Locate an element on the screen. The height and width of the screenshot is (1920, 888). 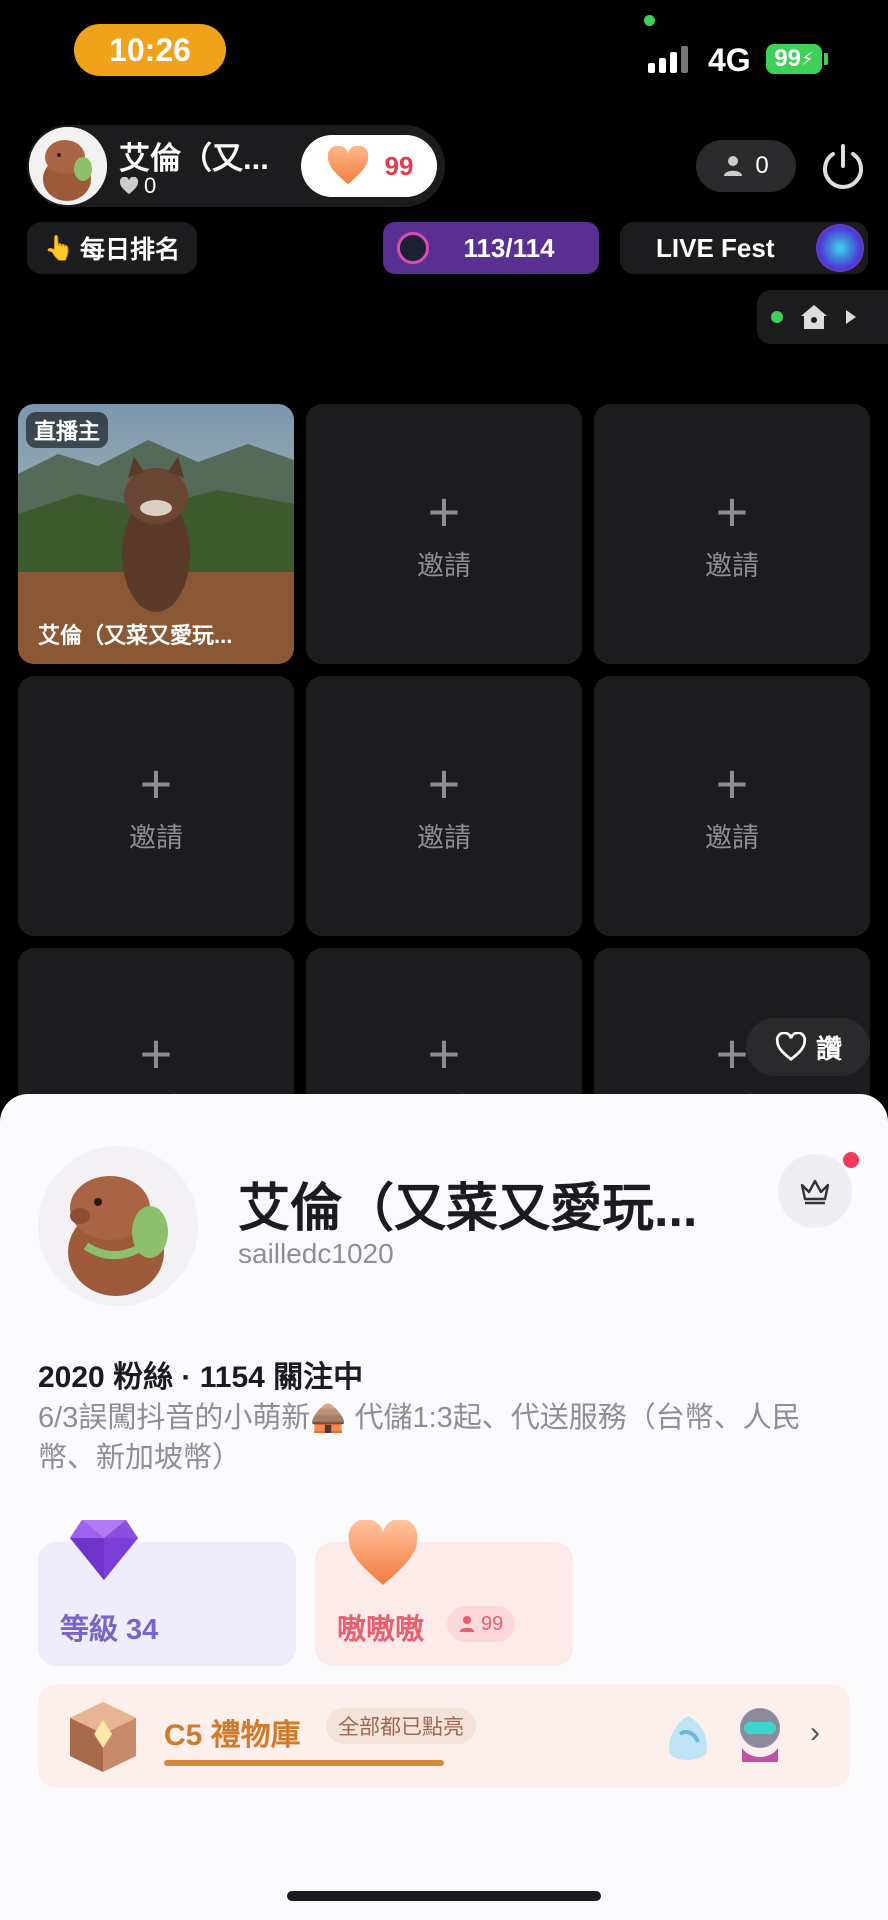
live-fest-button: LIVE Fest is located at coordinates (744, 248).